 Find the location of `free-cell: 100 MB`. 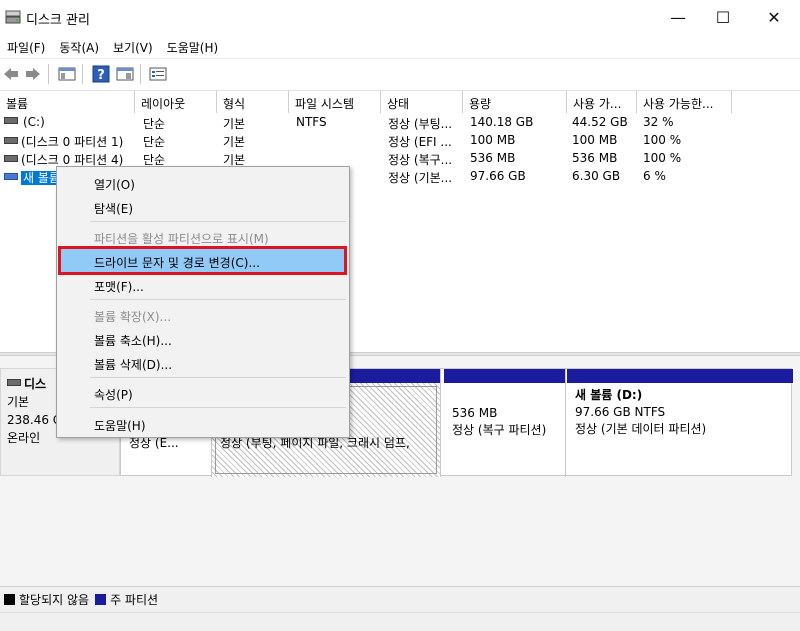

free-cell: 100 MB is located at coordinates (595, 140).